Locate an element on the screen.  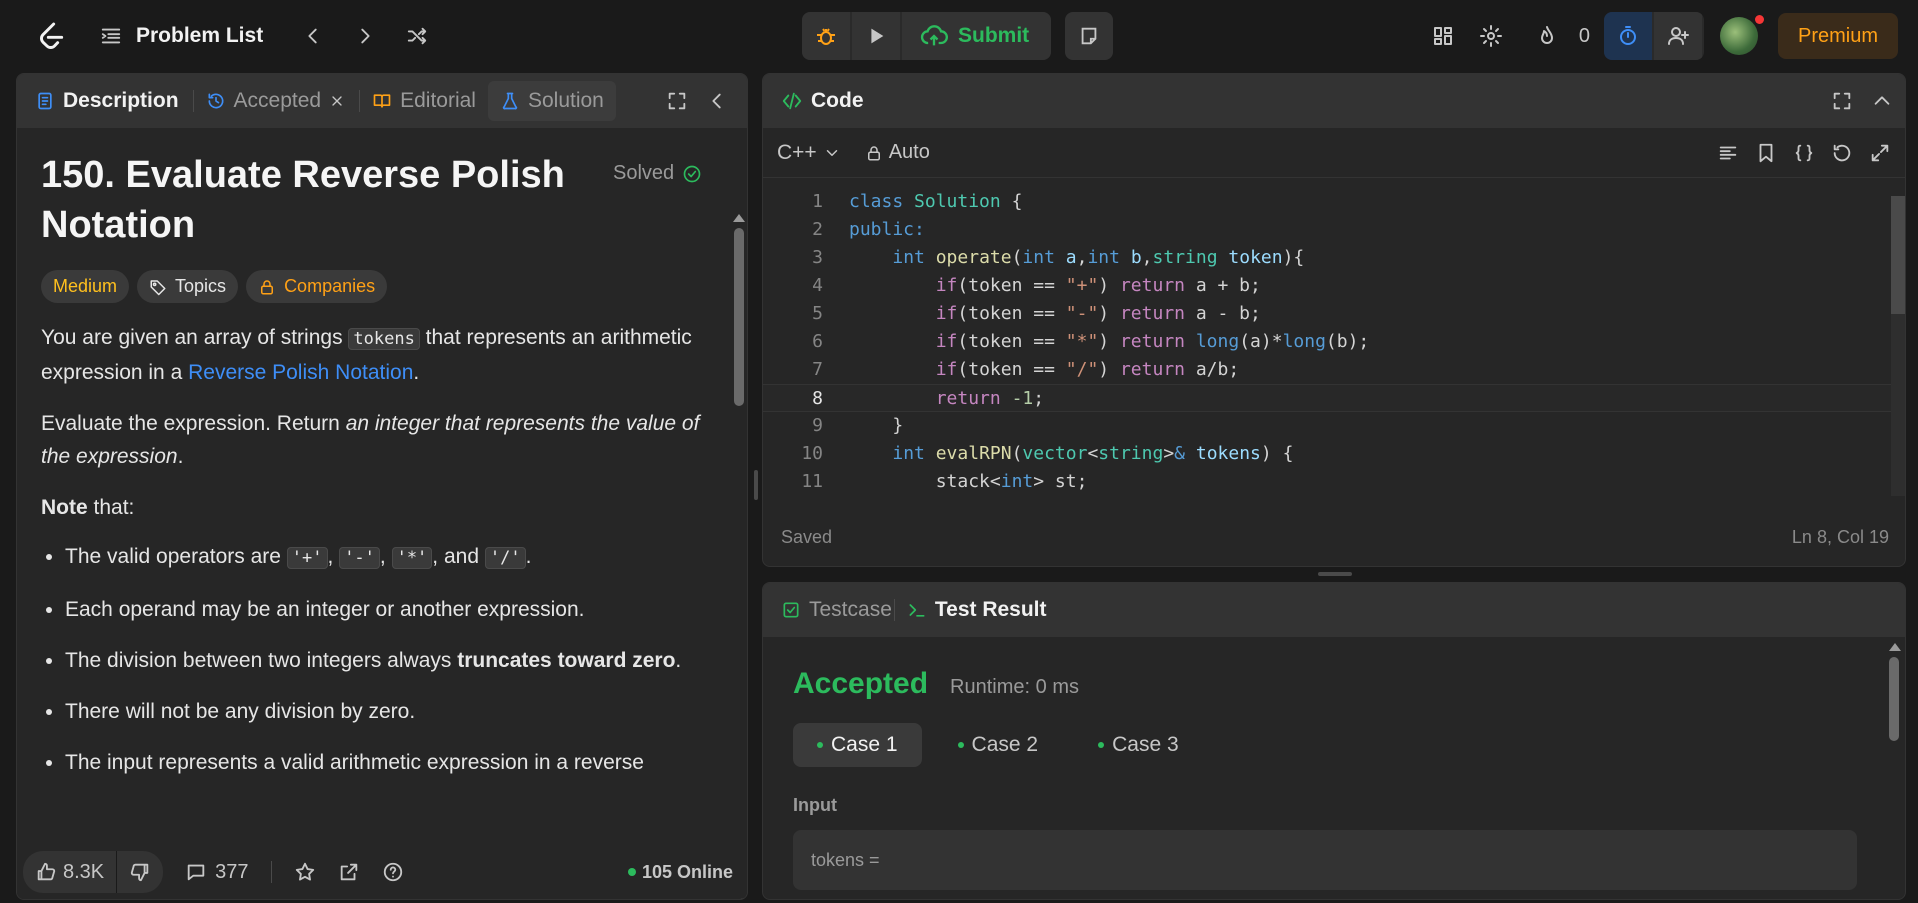
comments-button: 377 is located at coordinates (217, 872).